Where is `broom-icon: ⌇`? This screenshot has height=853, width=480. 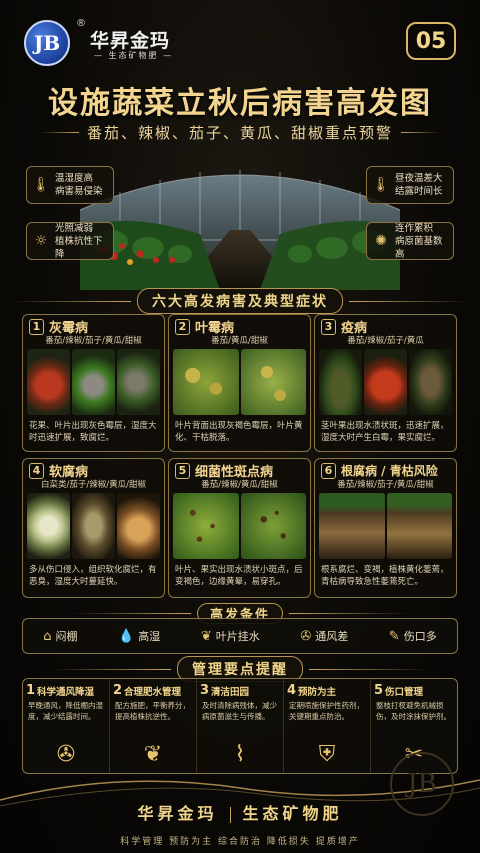
broom-icon: ⌇ is located at coordinates (240, 754).